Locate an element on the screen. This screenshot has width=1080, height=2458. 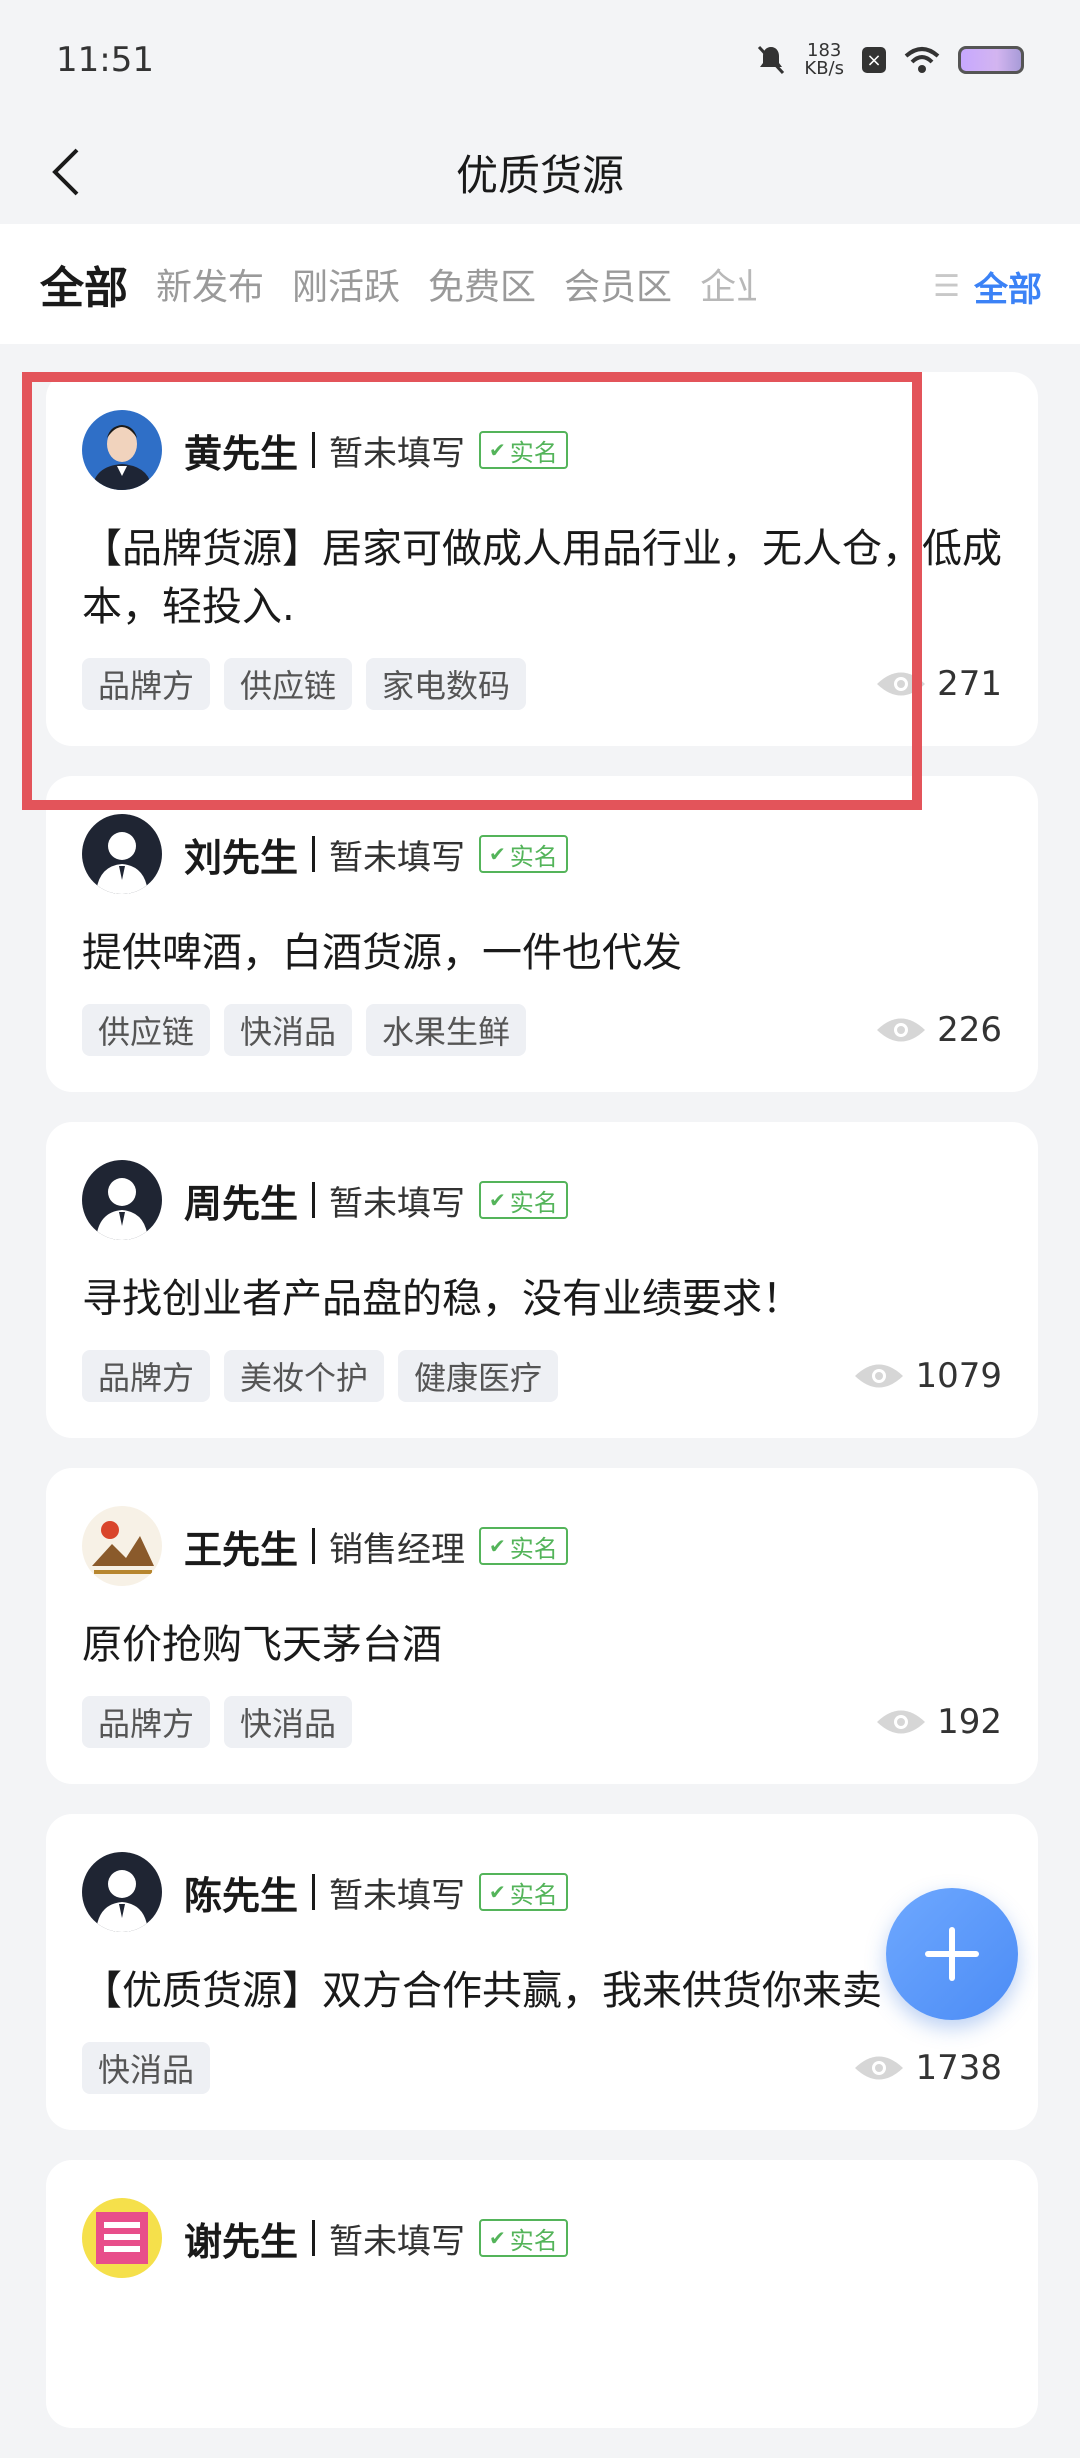
chevron-left-icon is located at coordinates (65, 172).